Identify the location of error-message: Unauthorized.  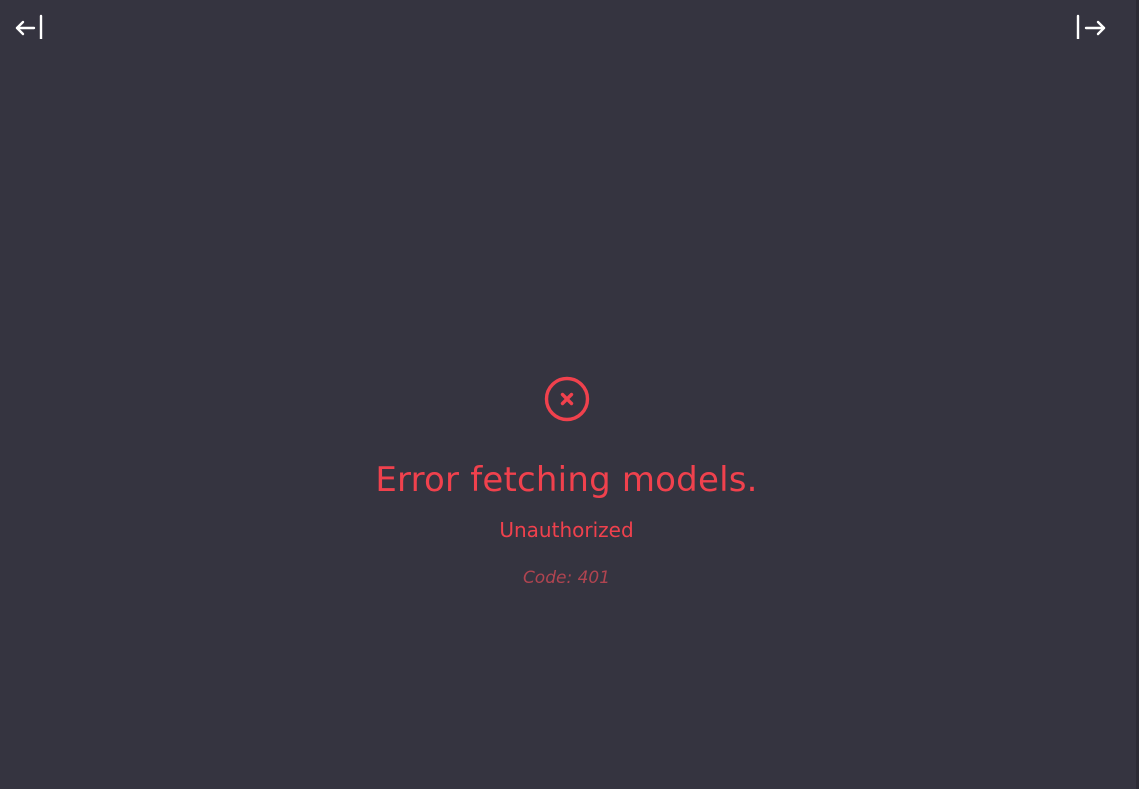
(566, 530).